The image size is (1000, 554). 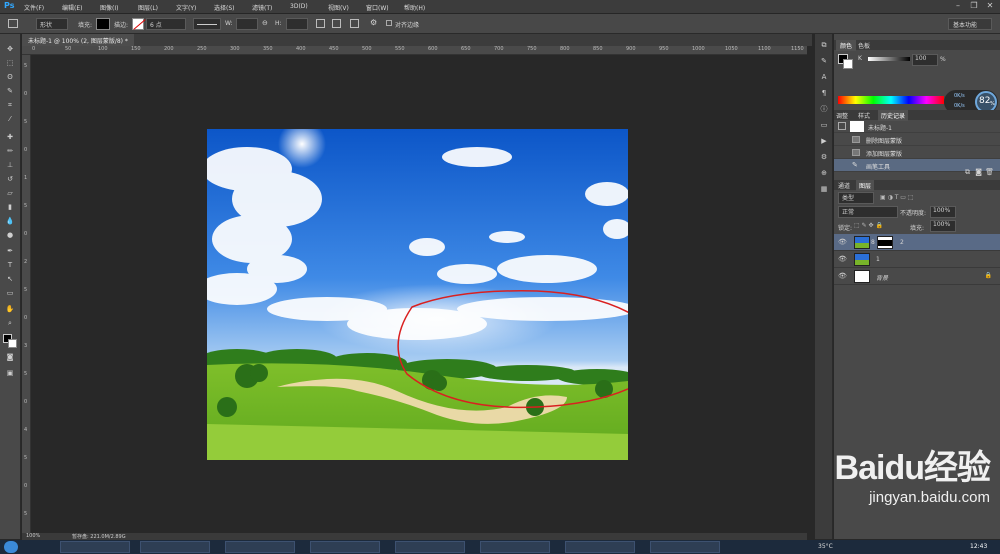 I want to click on path-select-tool-icon: ↖, so click(x=10, y=279).